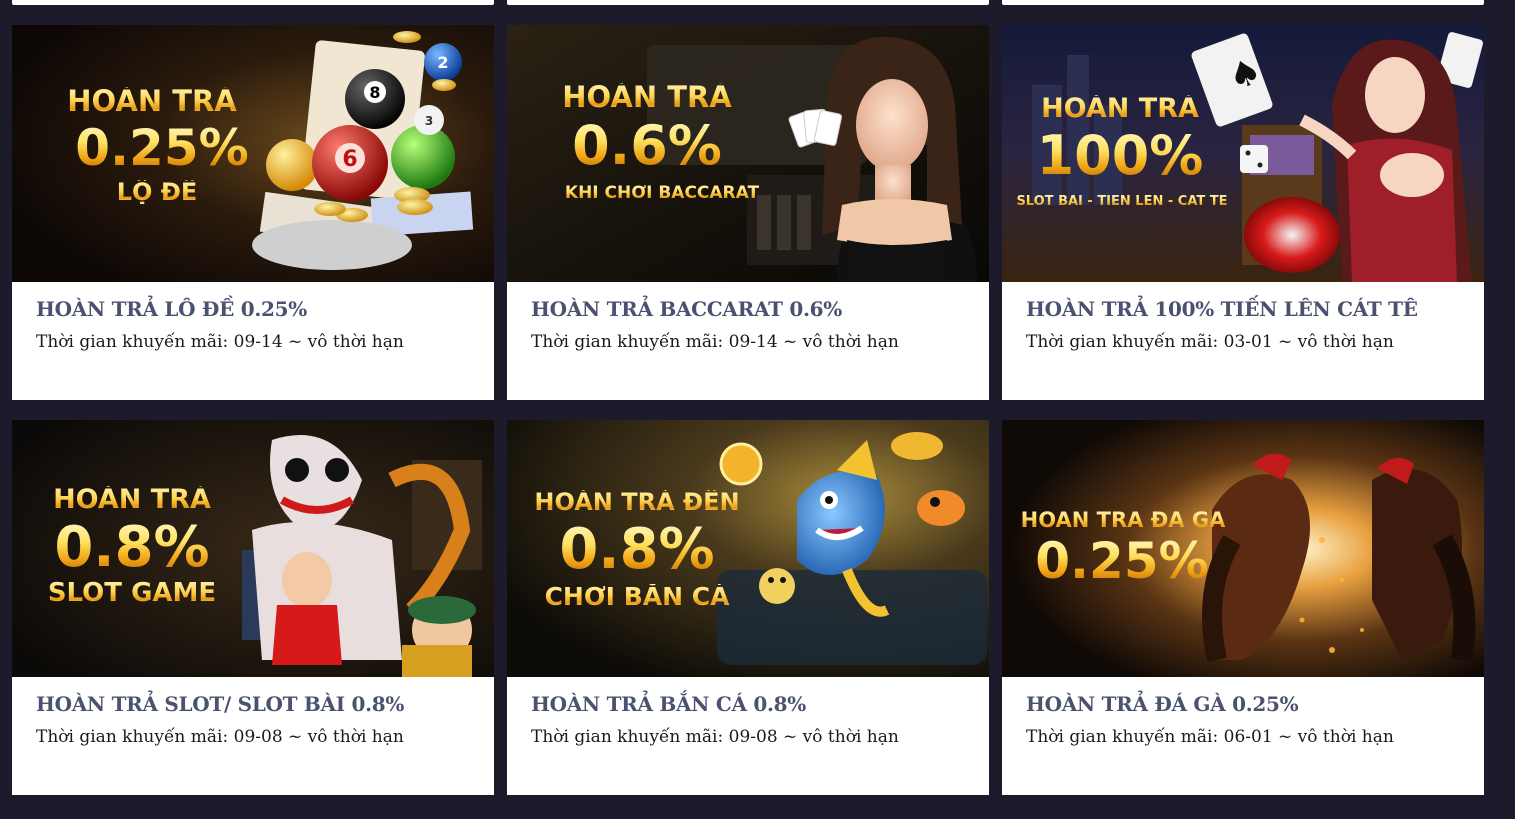  Describe the element at coordinates (1506, 409) in the screenshot. I see `page-scrollbar` at that location.